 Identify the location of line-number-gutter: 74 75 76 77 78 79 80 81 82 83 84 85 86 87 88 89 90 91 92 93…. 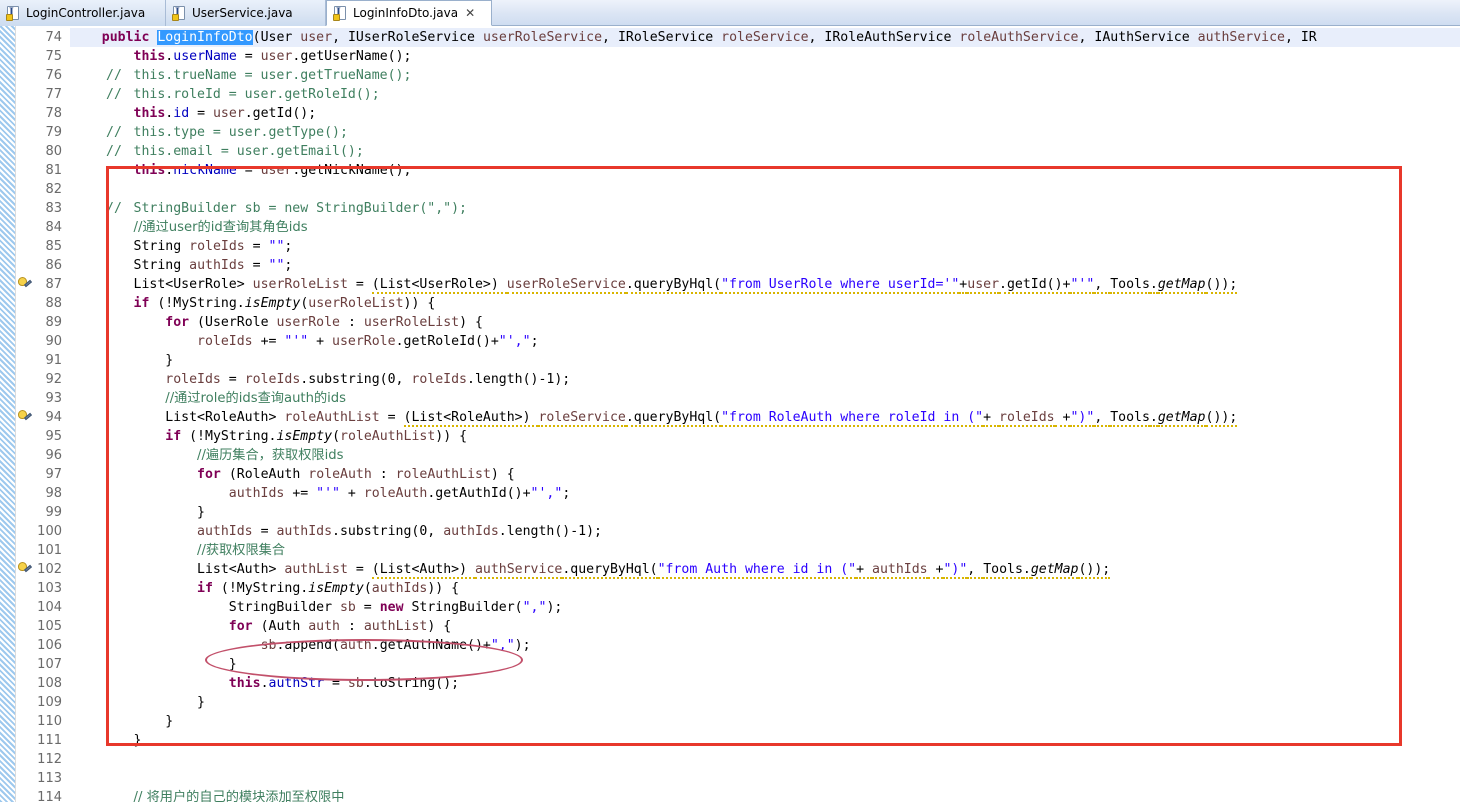
(52, 414).